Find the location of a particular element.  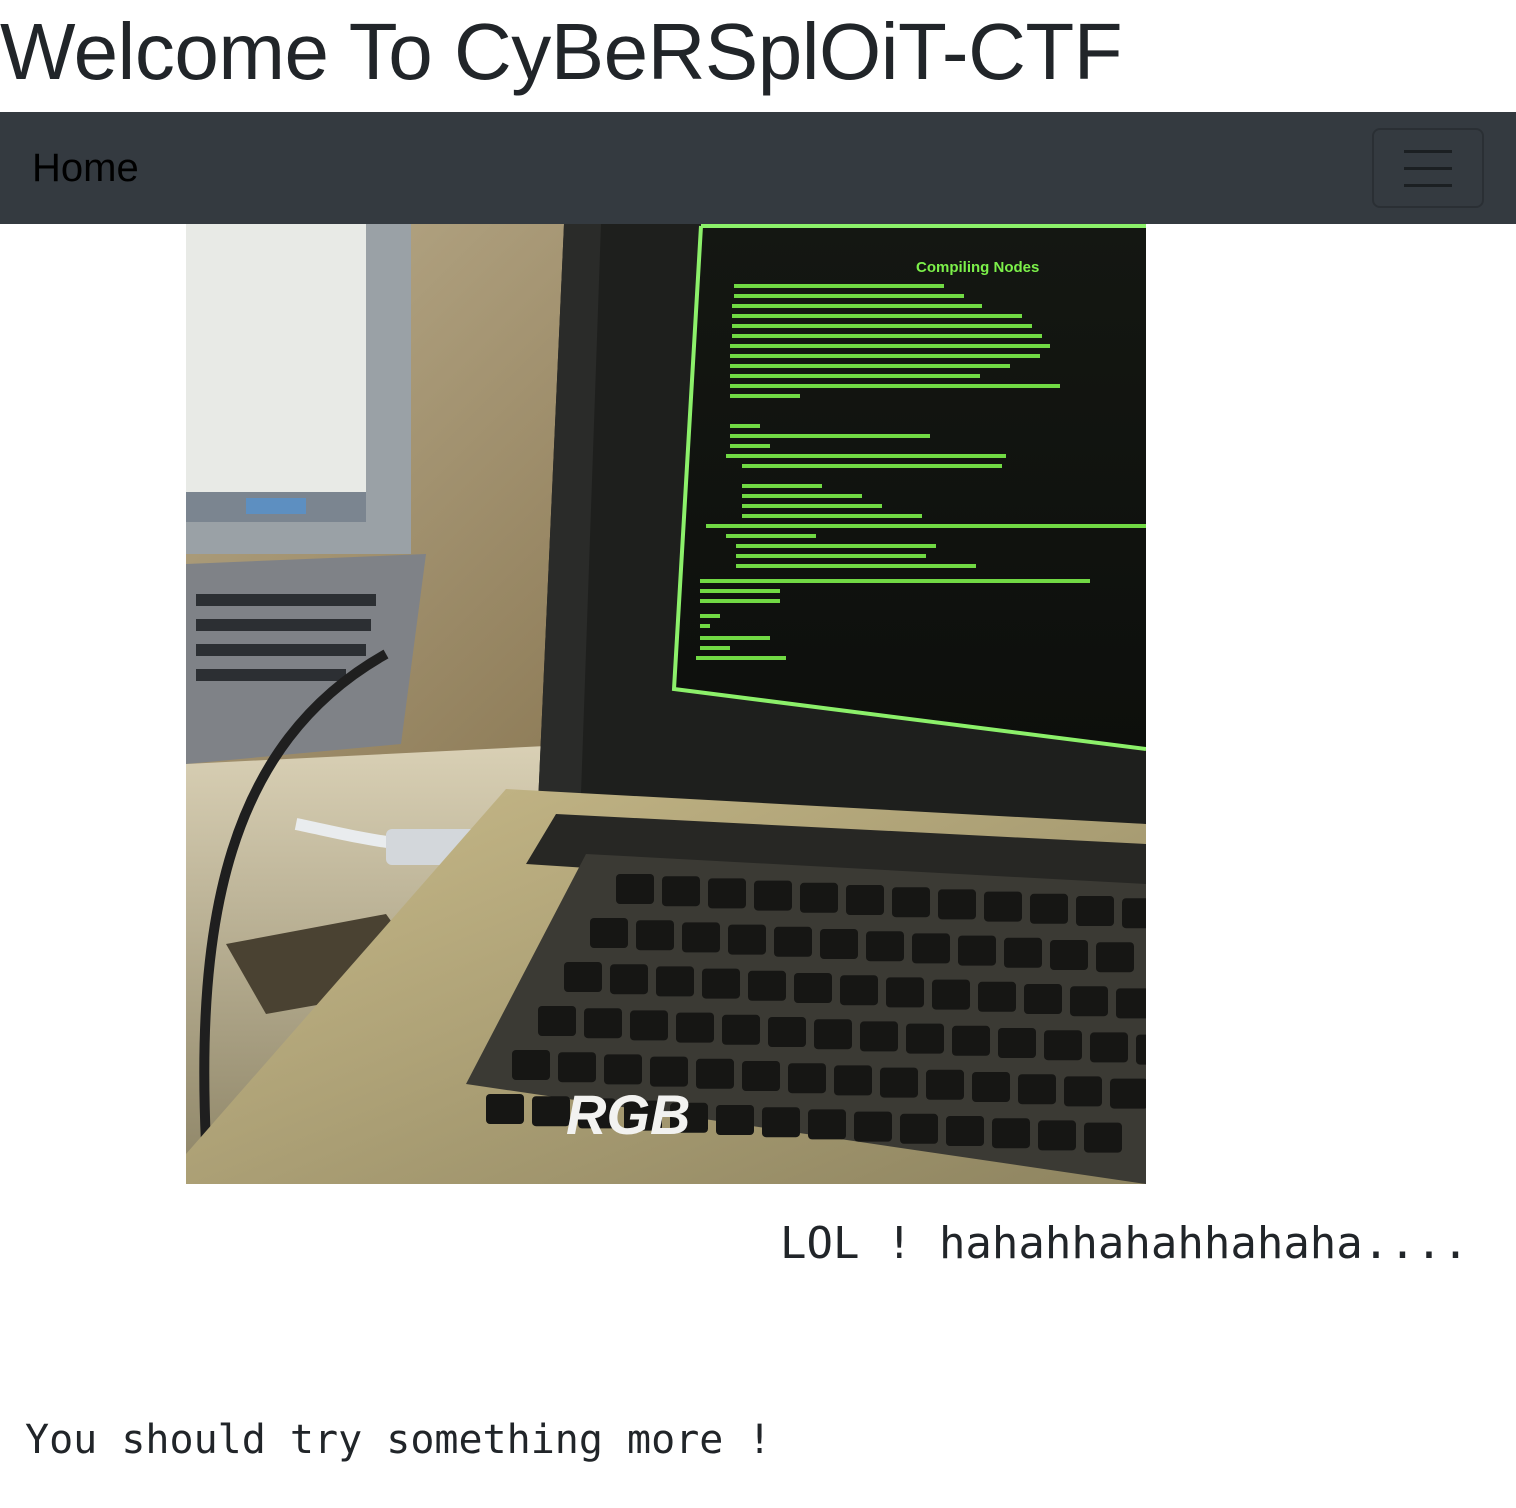

nav-home-link: Home is located at coordinates (85, 168).